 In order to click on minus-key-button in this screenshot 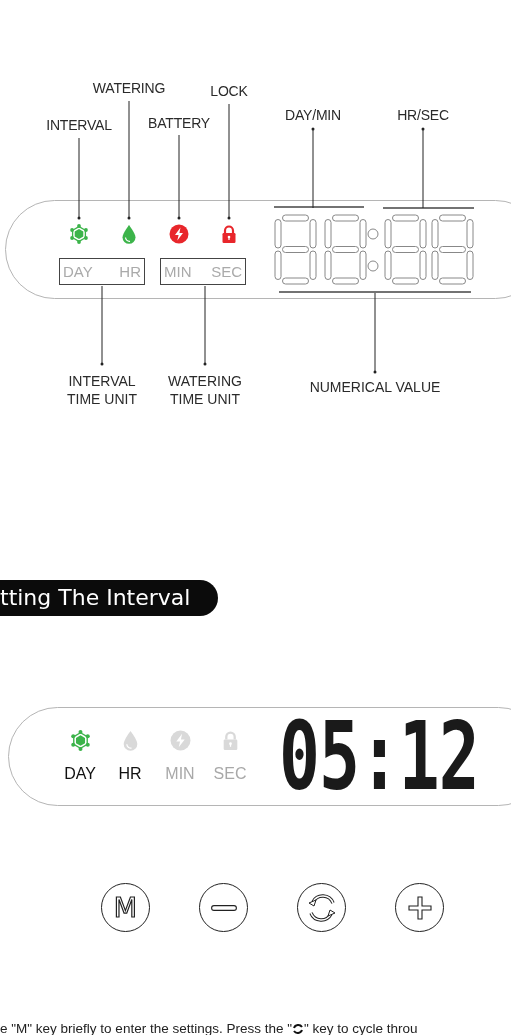, I will do `click(223, 907)`.